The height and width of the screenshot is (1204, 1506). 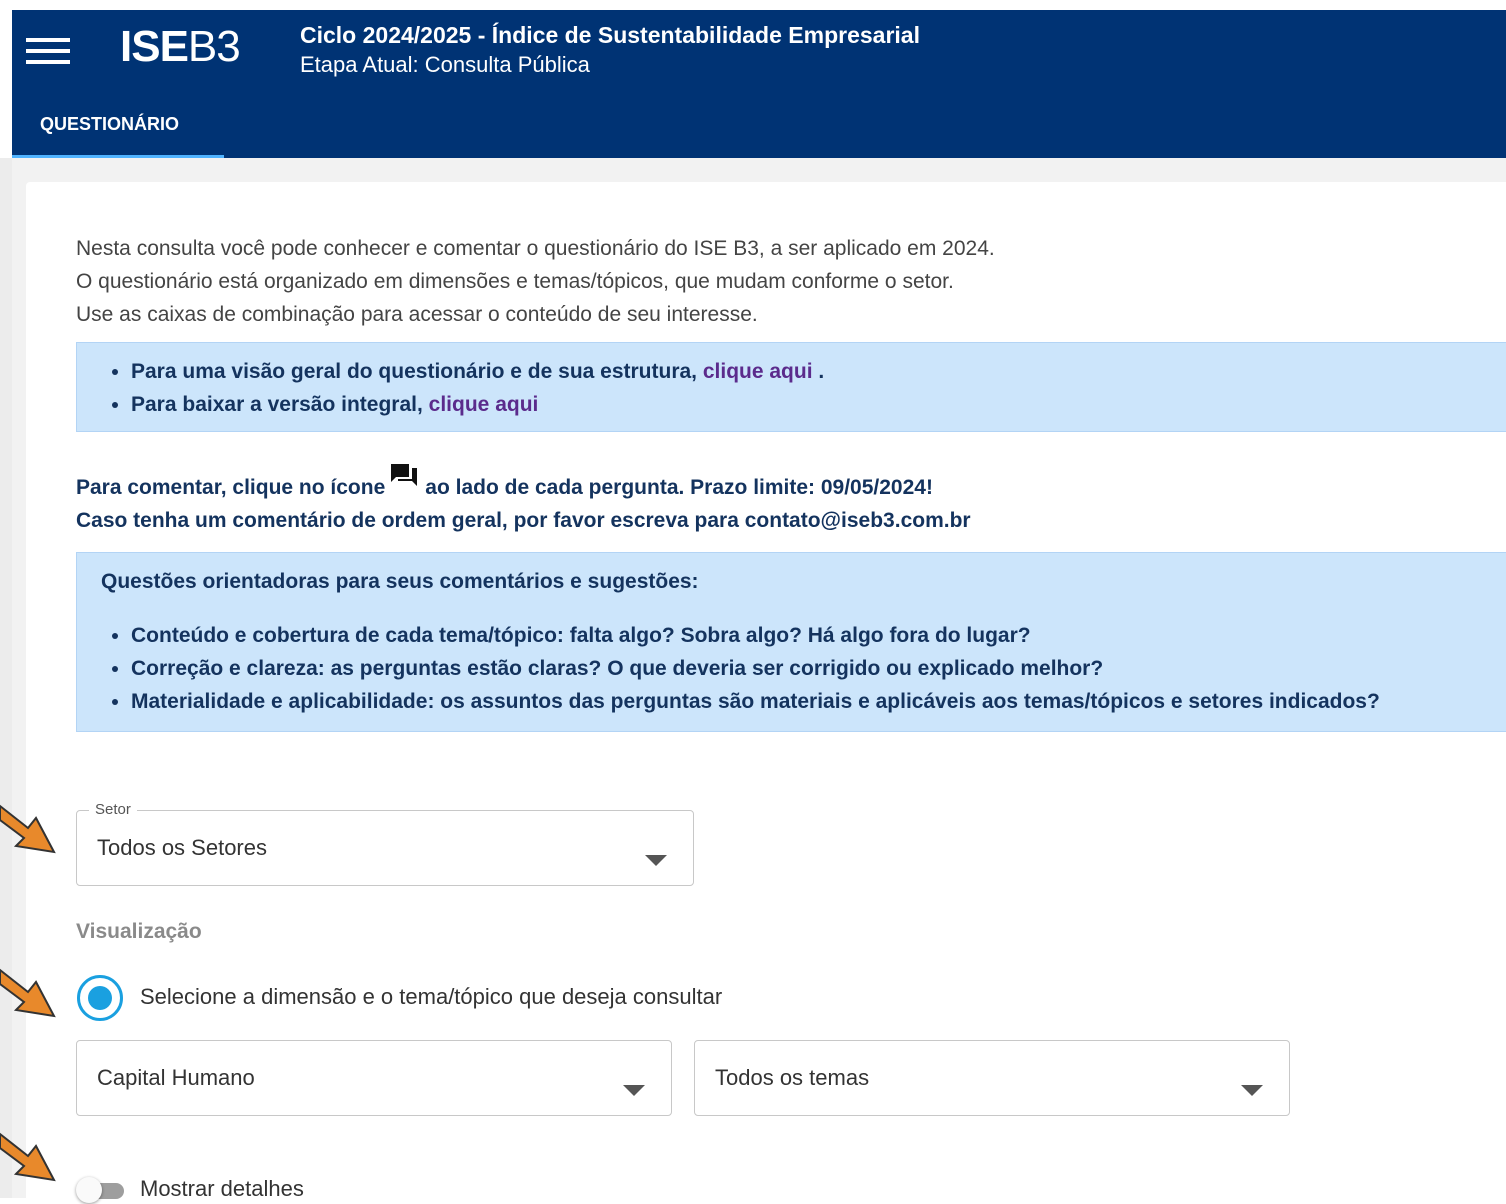 What do you see at coordinates (6, 678) in the screenshot?
I see `left-gutter` at bounding box center [6, 678].